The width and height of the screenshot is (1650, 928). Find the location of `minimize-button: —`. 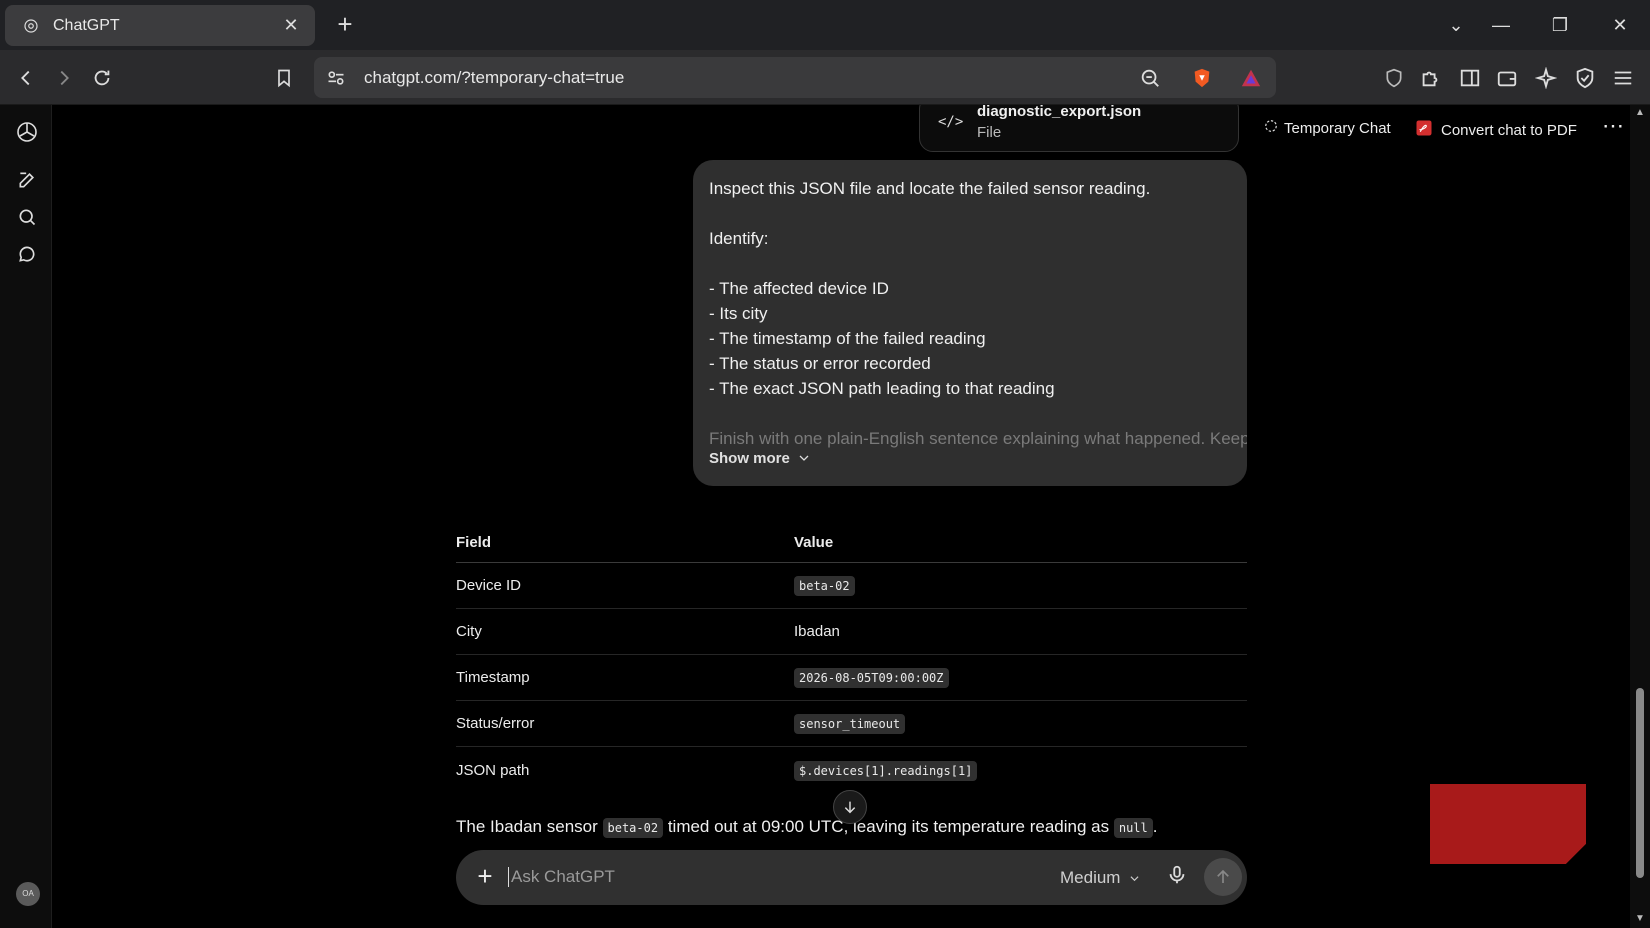

minimize-button: — is located at coordinates (1501, 25).